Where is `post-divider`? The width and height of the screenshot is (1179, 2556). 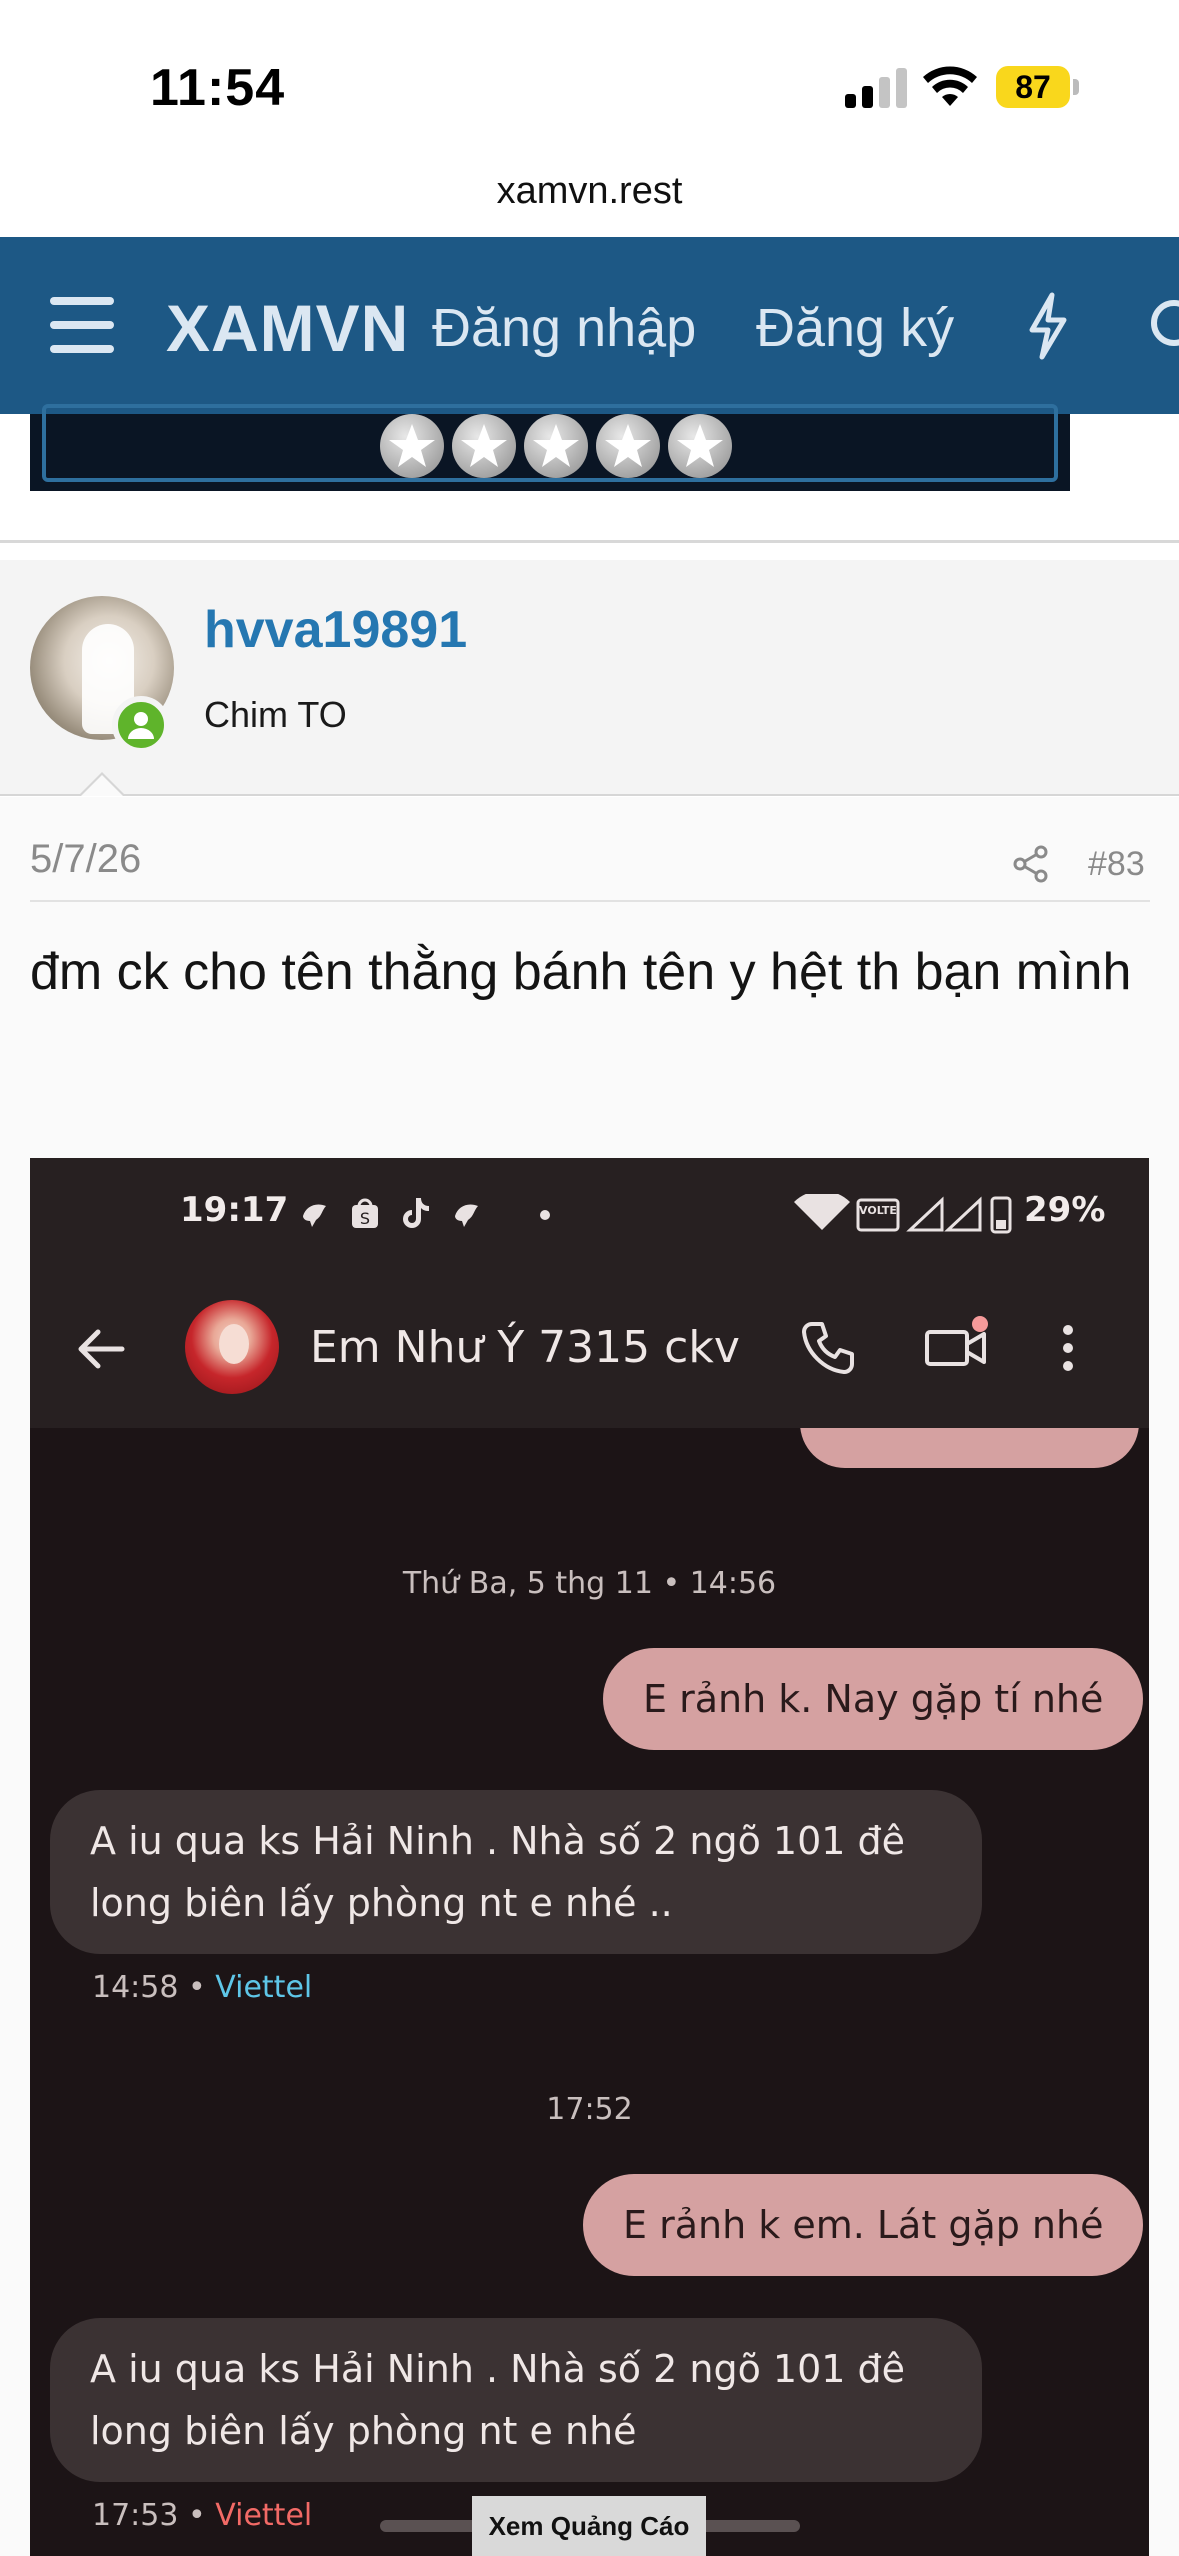 post-divider is located at coordinates (590, 901).